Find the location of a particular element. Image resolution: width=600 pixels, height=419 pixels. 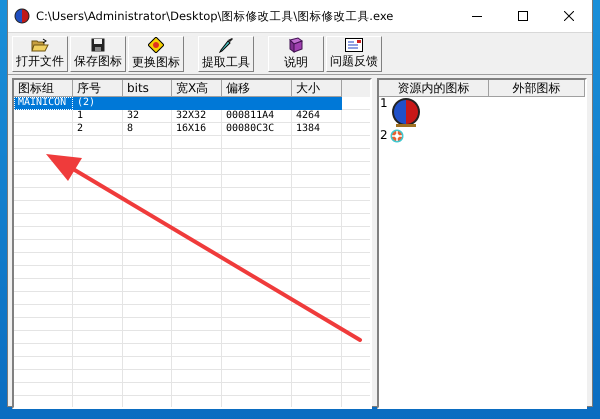

maximize-button is located at coordinates (523, 16).